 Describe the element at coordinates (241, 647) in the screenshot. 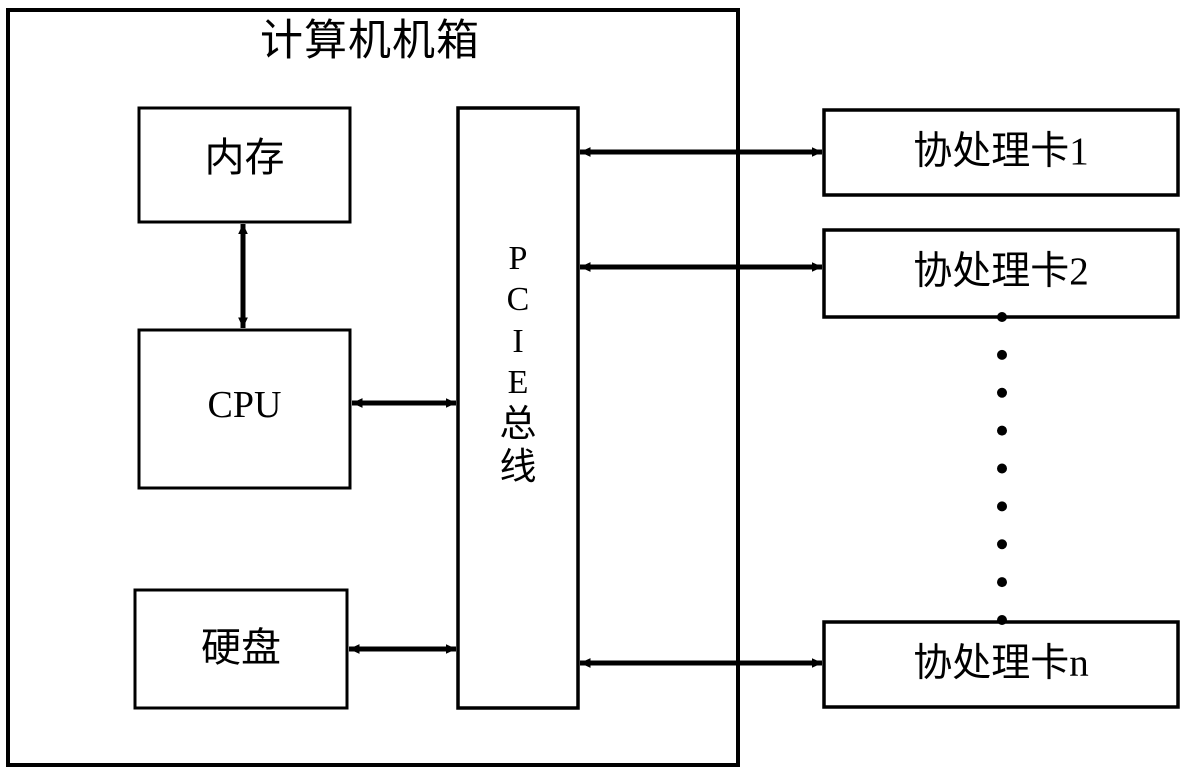

I see `disk-block-label: 硬盘` at that location.